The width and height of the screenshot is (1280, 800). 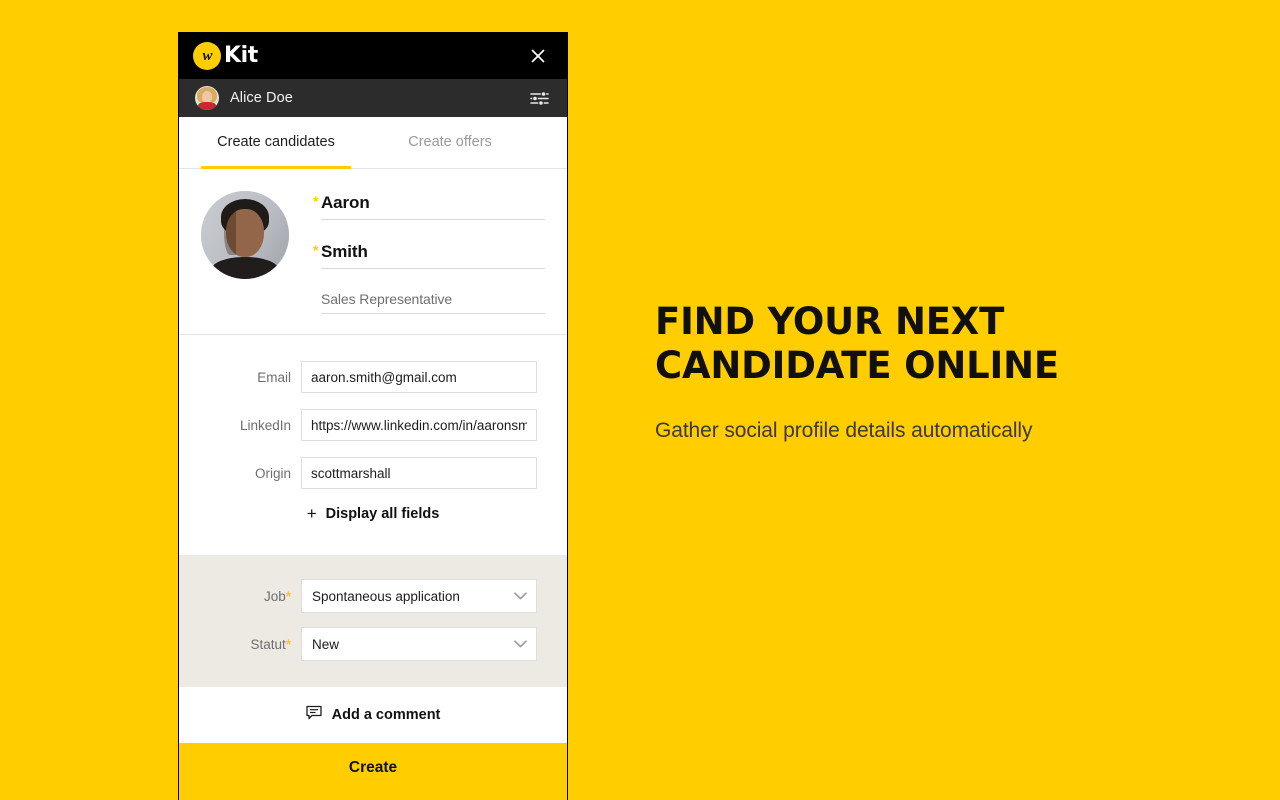 I want to click on job-select-value: Spontaneous application, so click(x=386, y=596).